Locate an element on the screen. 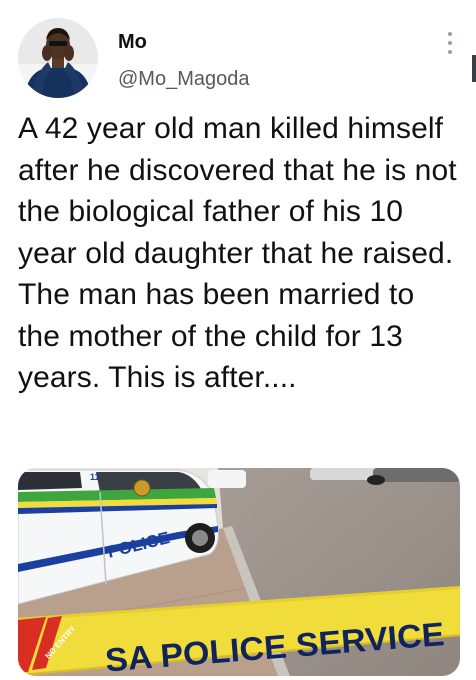 This screenshot has height=680, width=476. avatar is located at coordinates (58, 58).